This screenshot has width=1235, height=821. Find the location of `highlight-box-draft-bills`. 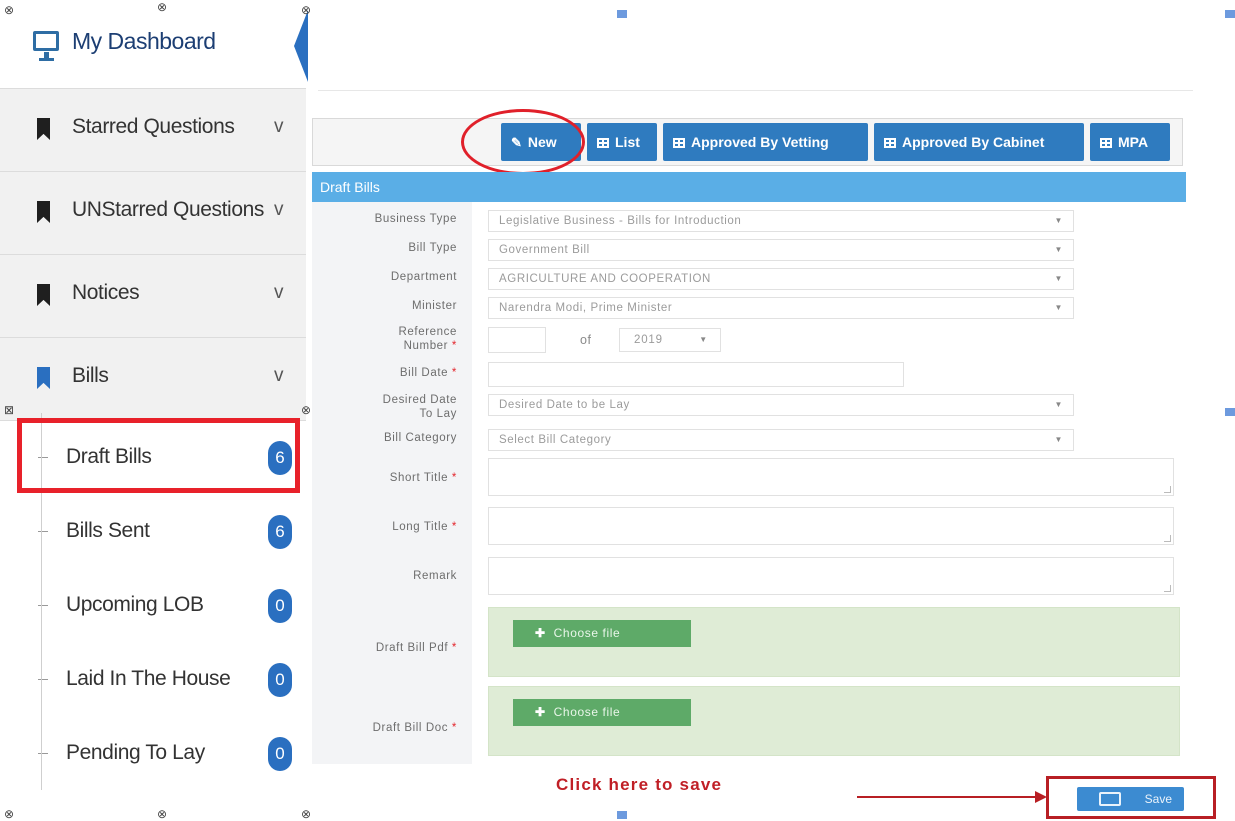

highlight-box-draft-bills is located at coordinates (158, 455).